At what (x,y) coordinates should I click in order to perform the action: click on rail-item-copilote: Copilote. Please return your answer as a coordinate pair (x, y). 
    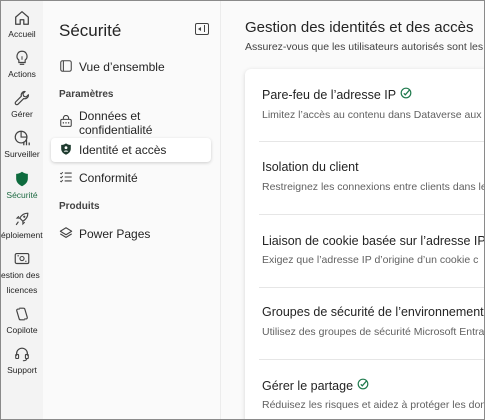
    Looking at the image, I should click on (22, 320).